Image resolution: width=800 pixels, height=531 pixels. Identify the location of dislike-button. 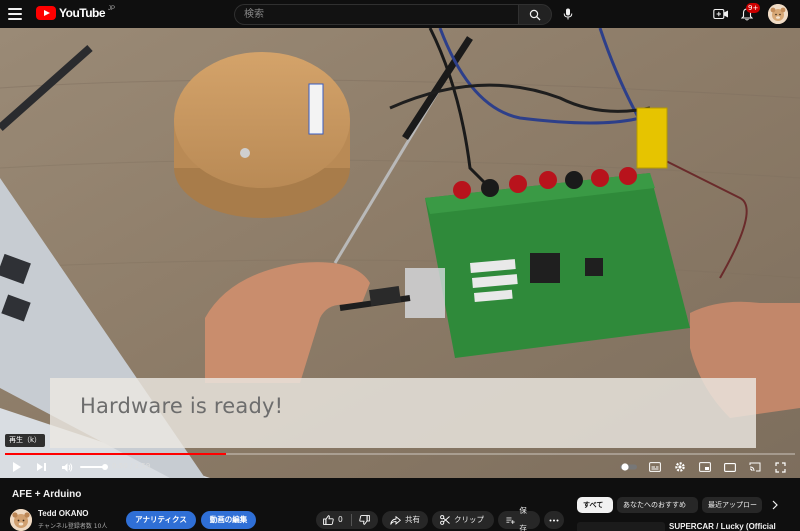
(364, 520).